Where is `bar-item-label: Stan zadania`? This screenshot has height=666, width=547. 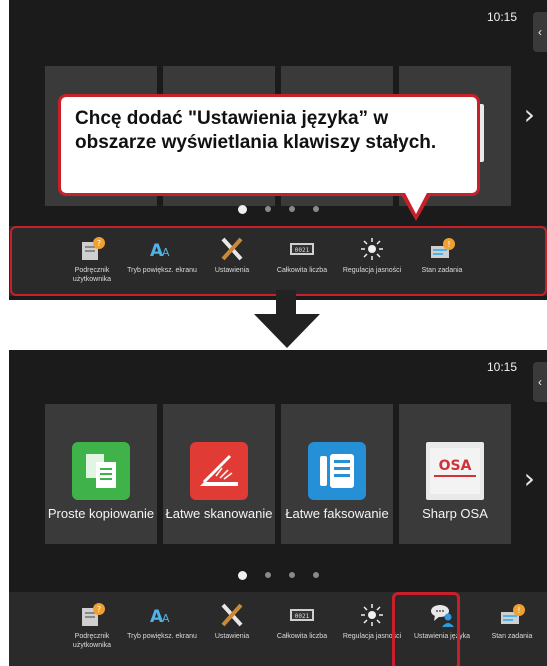 bar-item-label: Stan zadania is located at coordinates (512, 636).